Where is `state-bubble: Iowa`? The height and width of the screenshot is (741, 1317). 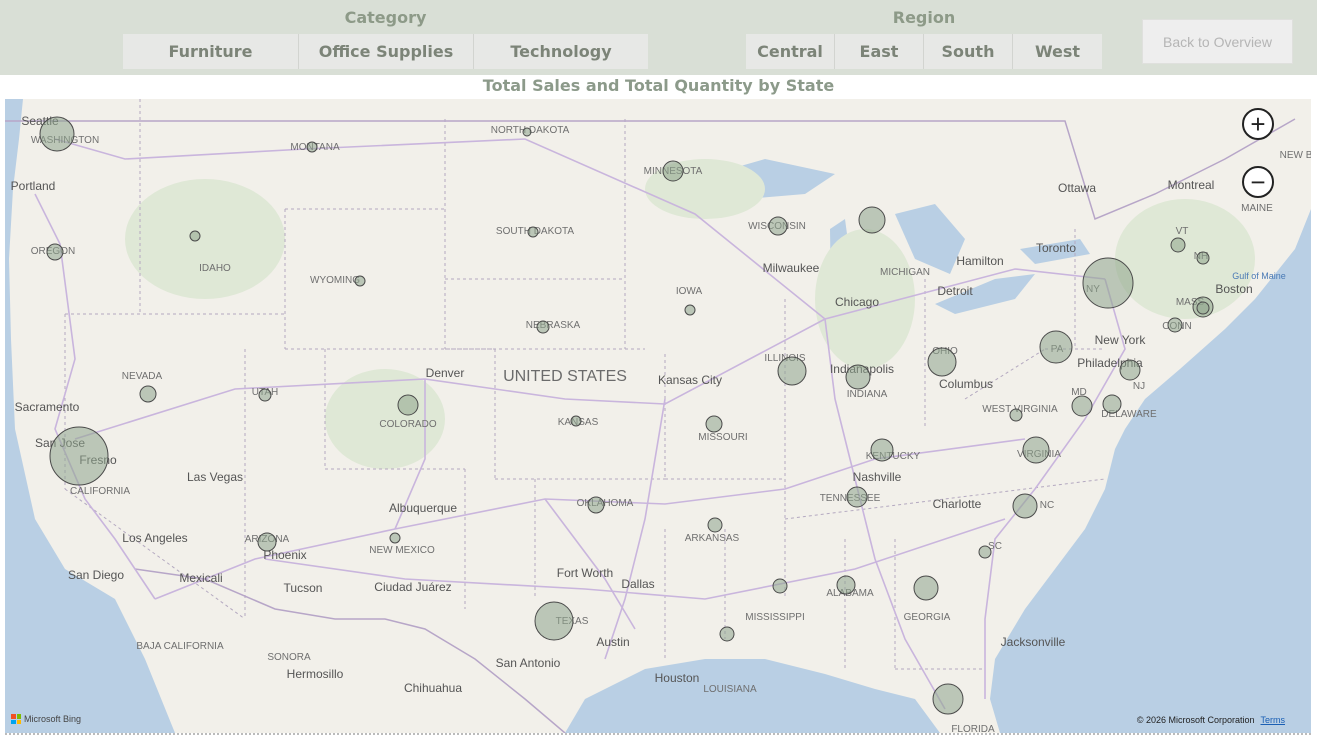
state-bubble: Iowa is located at coordinates (690, 310).